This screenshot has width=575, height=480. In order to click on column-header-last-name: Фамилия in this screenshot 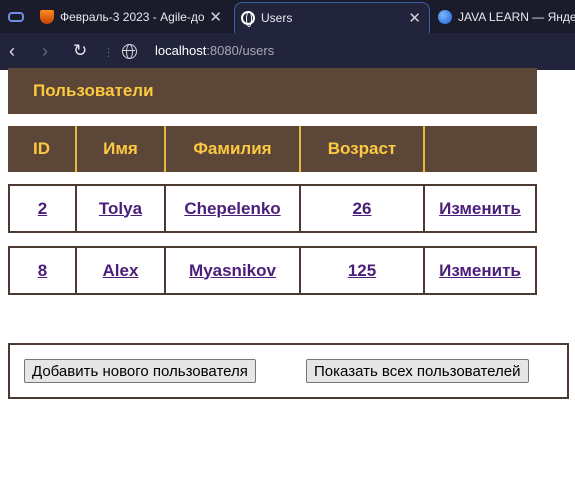, I will do `click(233, 149)`.